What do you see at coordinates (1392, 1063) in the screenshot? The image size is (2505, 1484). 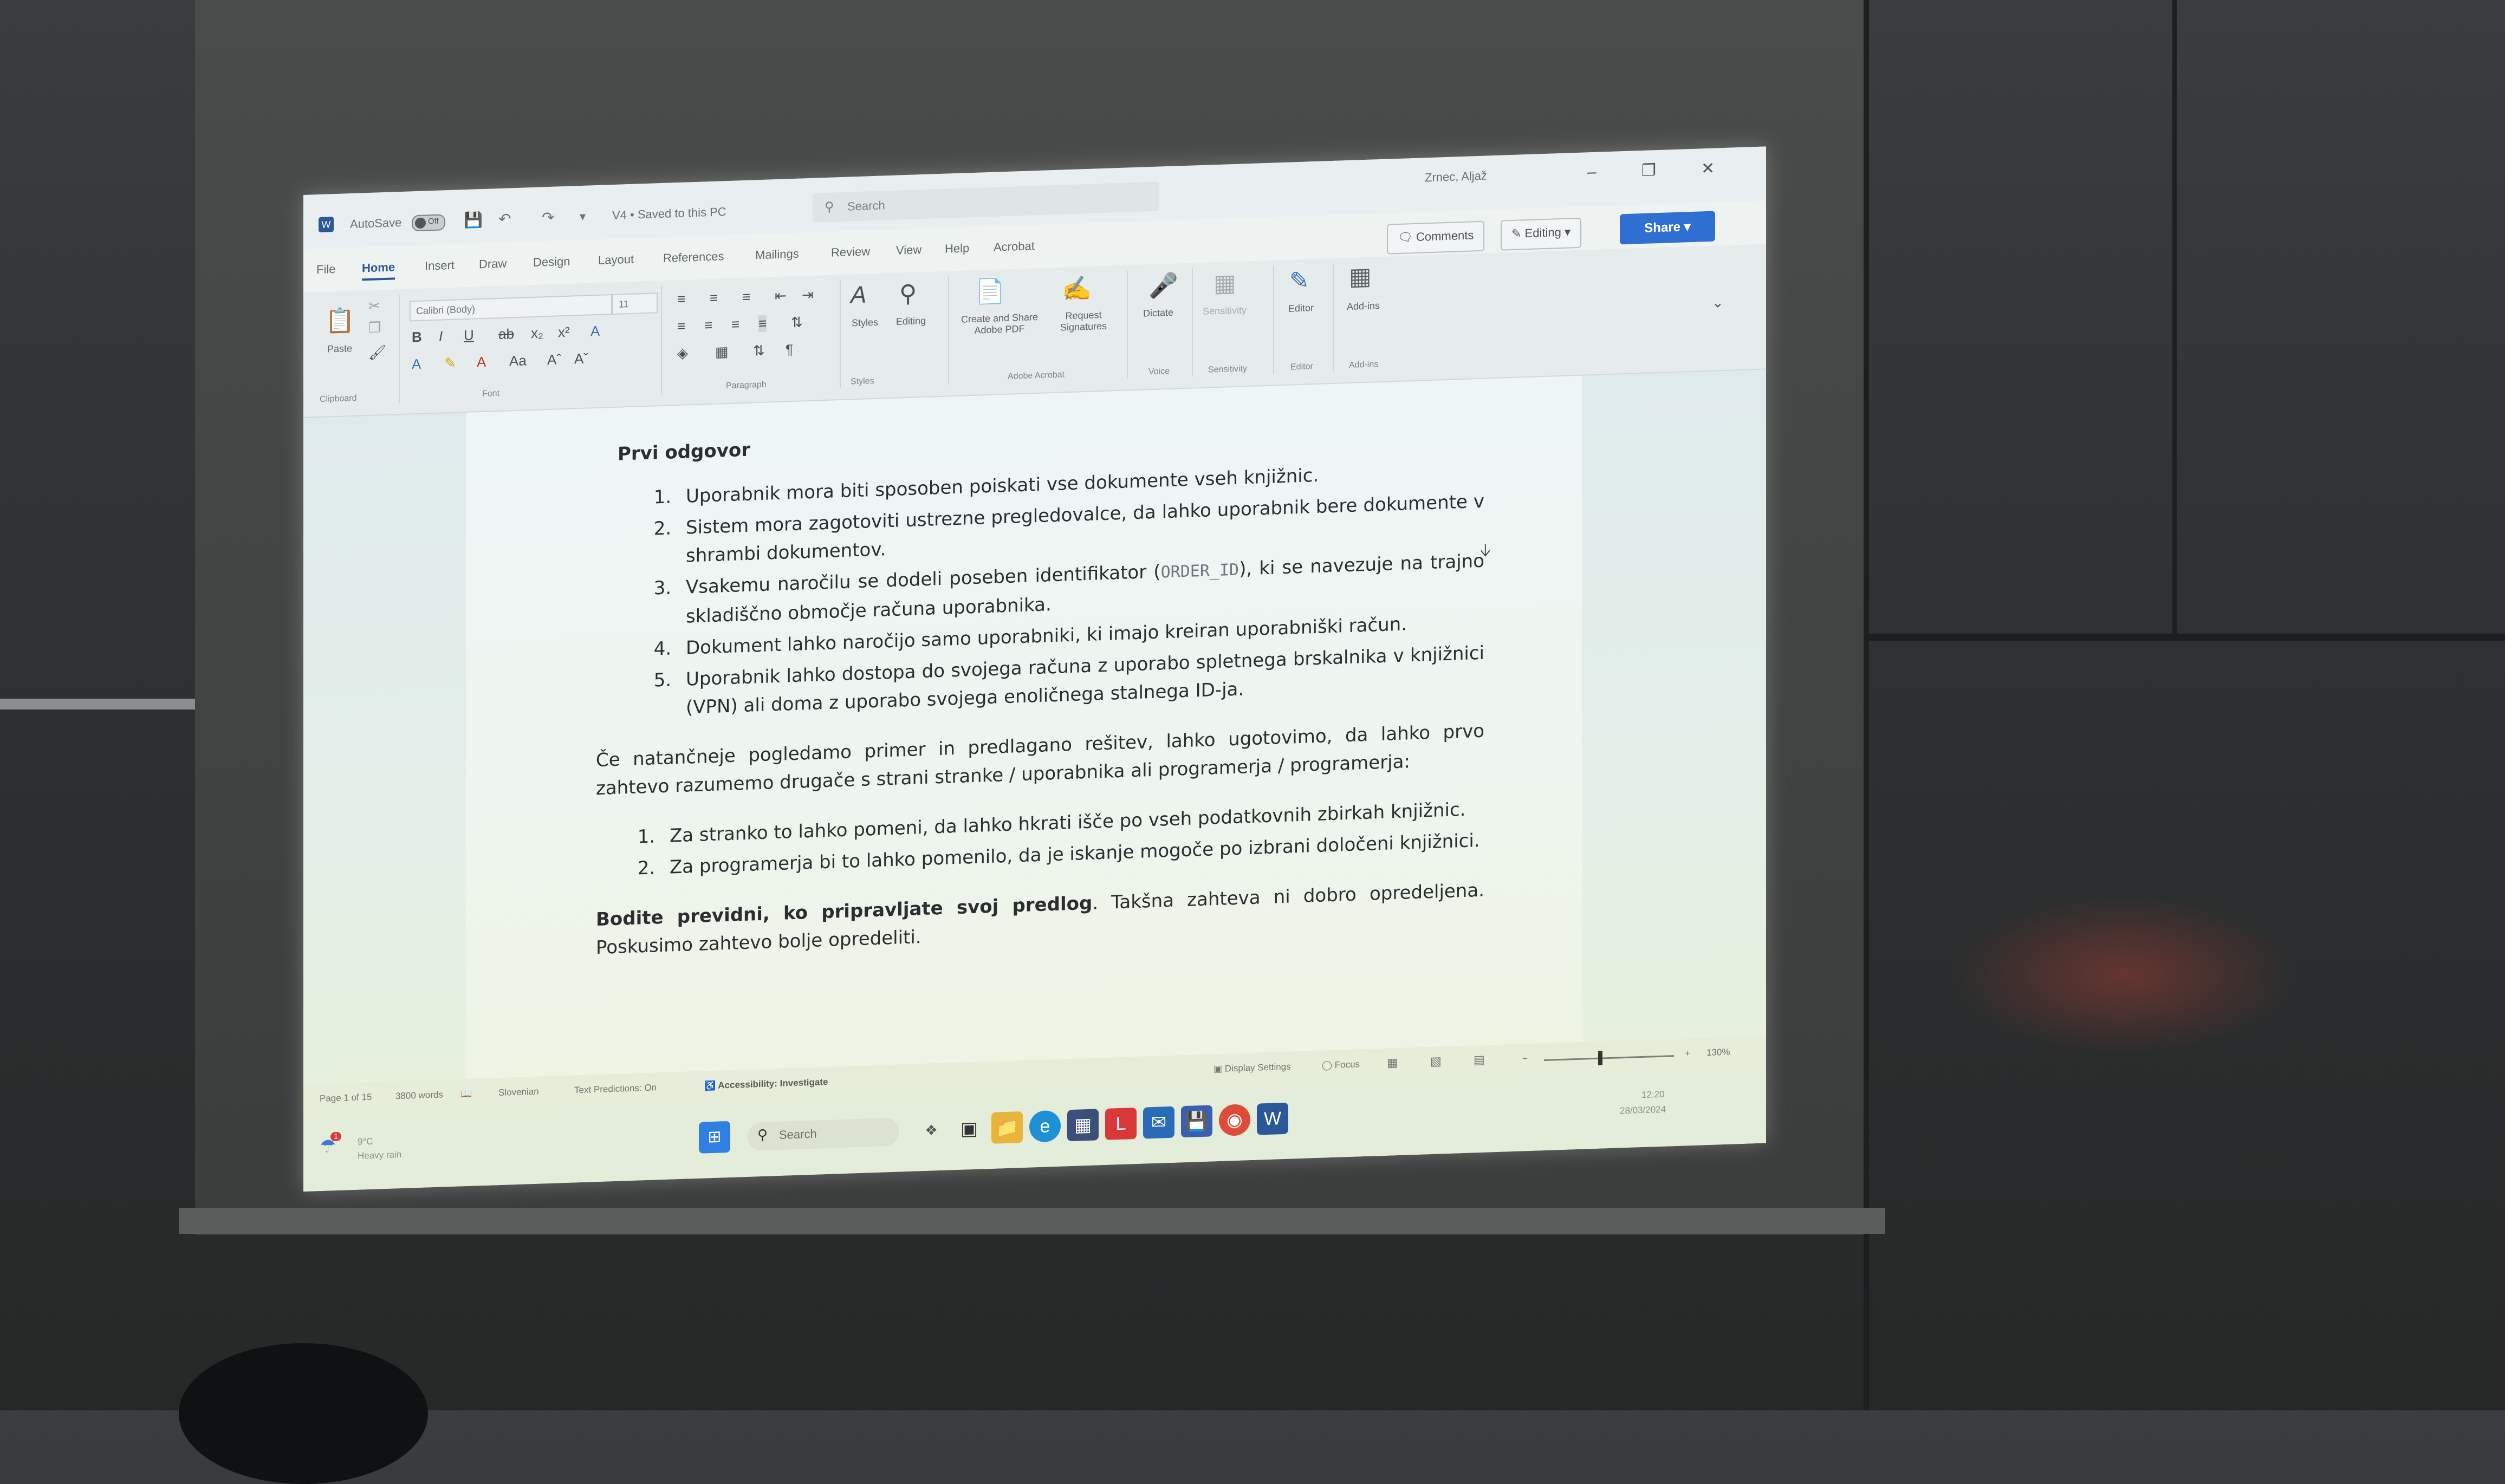 I see `read-mode-icon: ▦` at bounding box center [1392, 1063].